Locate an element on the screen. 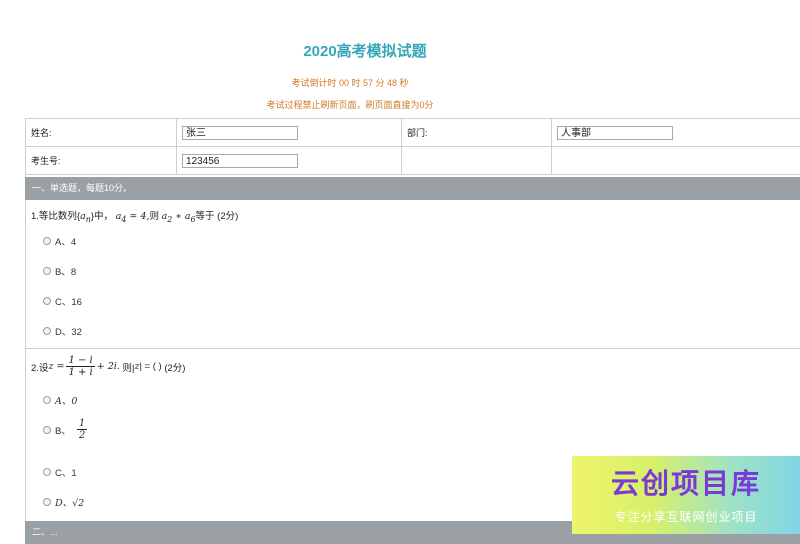  q1-suffix: 等于 (2分) is located at coordinates (217, 216).